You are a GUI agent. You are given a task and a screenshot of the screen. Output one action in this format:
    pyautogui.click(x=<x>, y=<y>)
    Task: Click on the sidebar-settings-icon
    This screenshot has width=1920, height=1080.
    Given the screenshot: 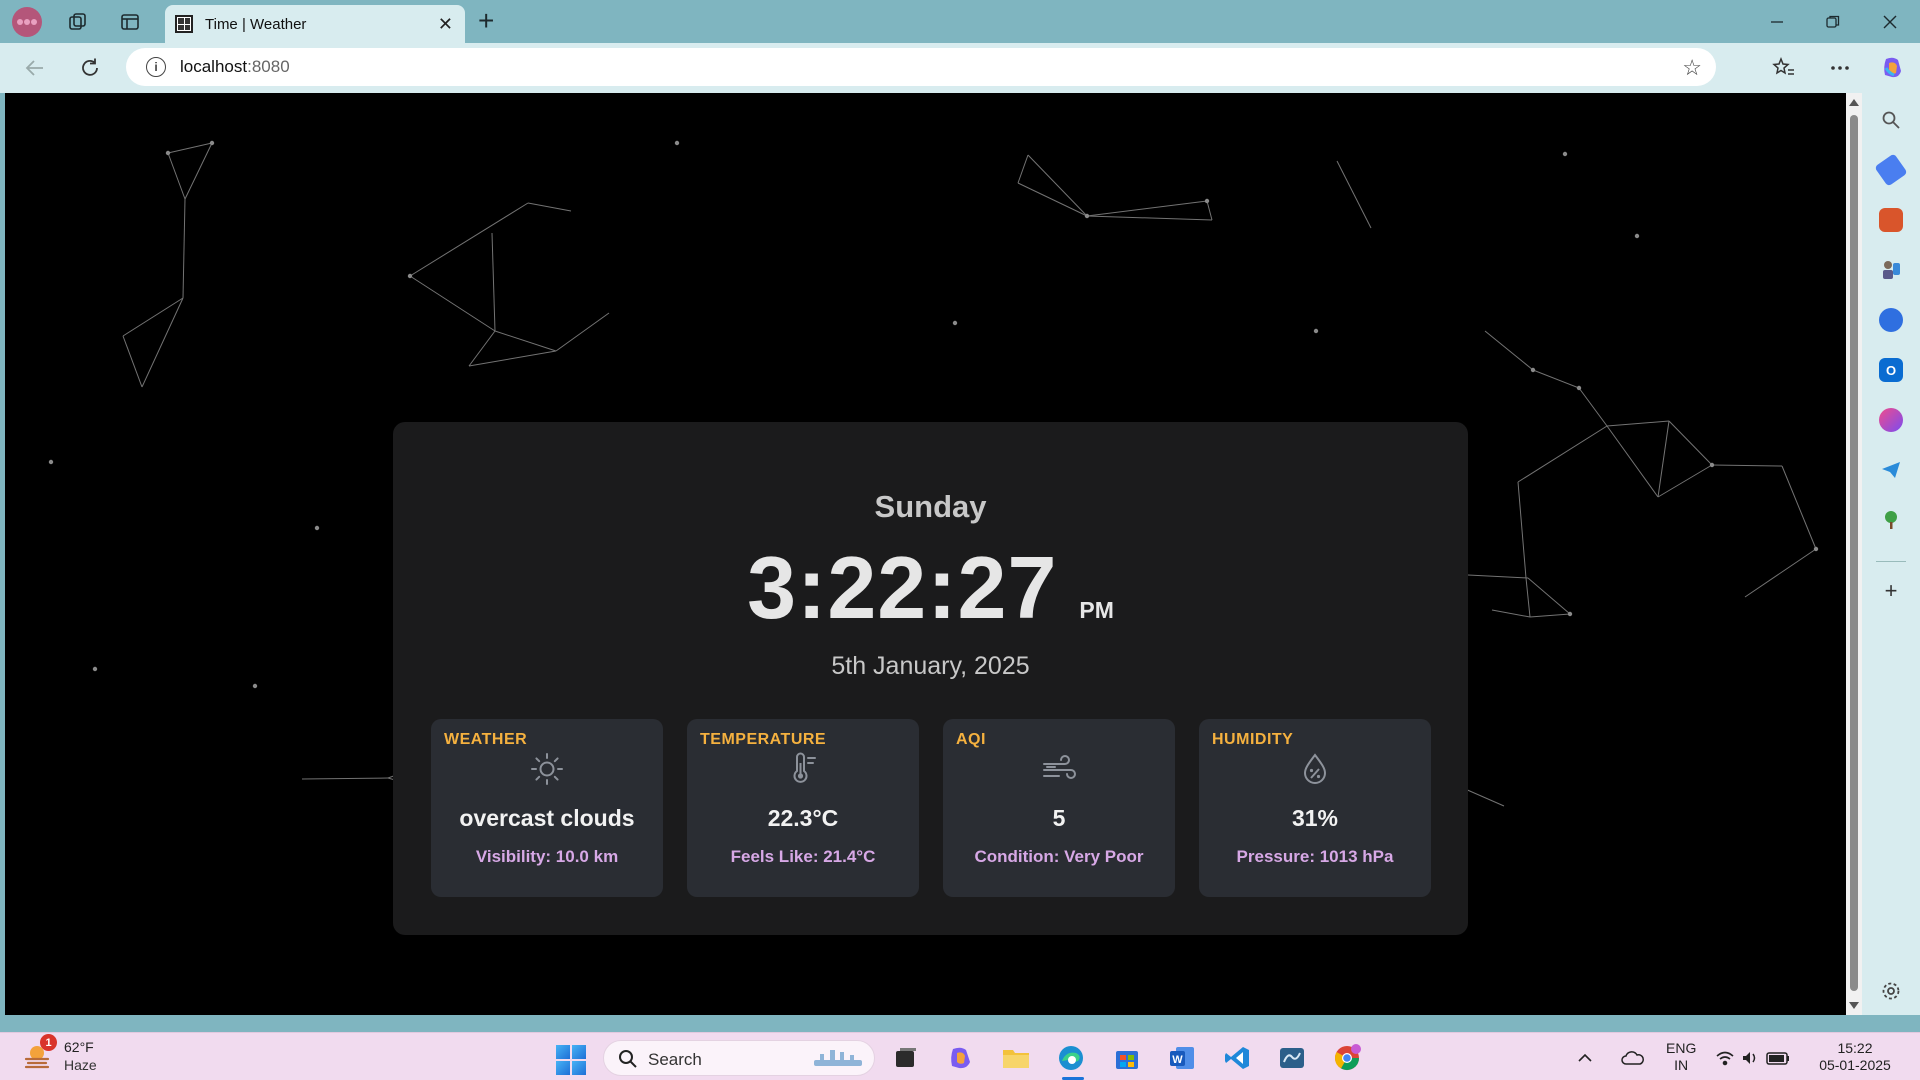 What is the action you would take?
    pyautogui.click(x=1891, y=991)
    